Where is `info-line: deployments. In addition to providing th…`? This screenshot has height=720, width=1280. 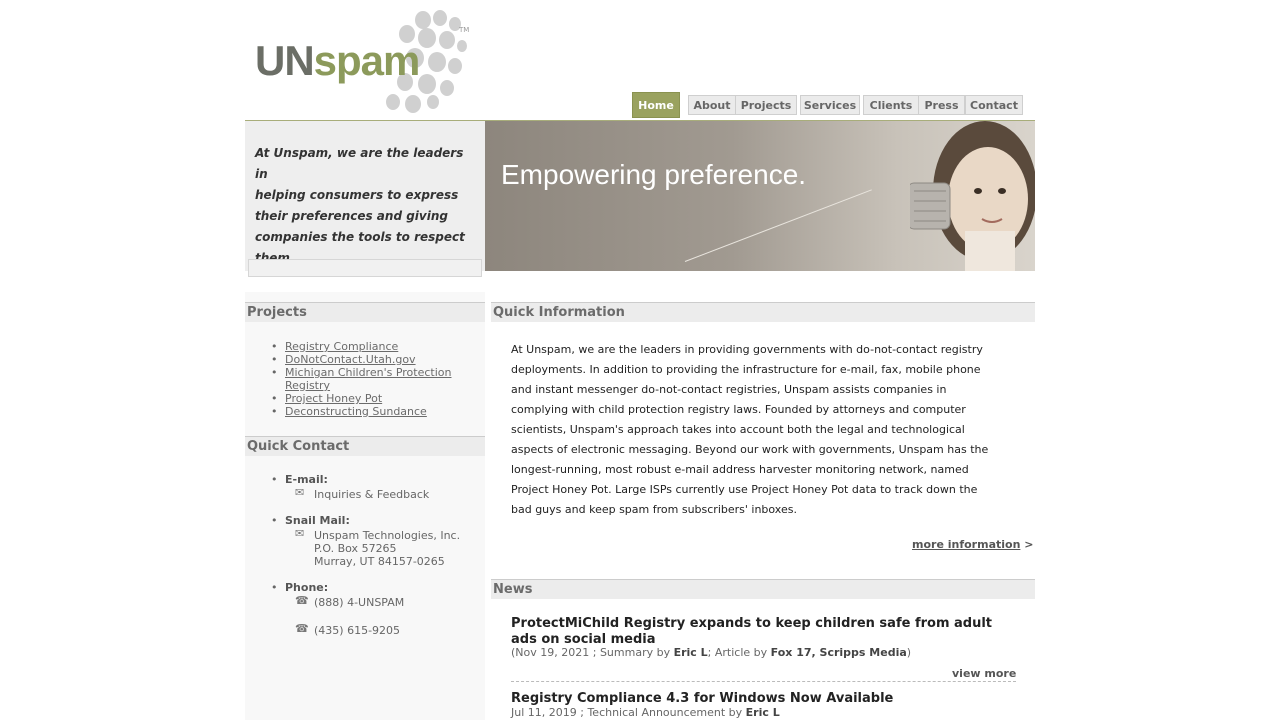 info-line: deployments. In addition to providing th… is located at coordinates (746, 369).